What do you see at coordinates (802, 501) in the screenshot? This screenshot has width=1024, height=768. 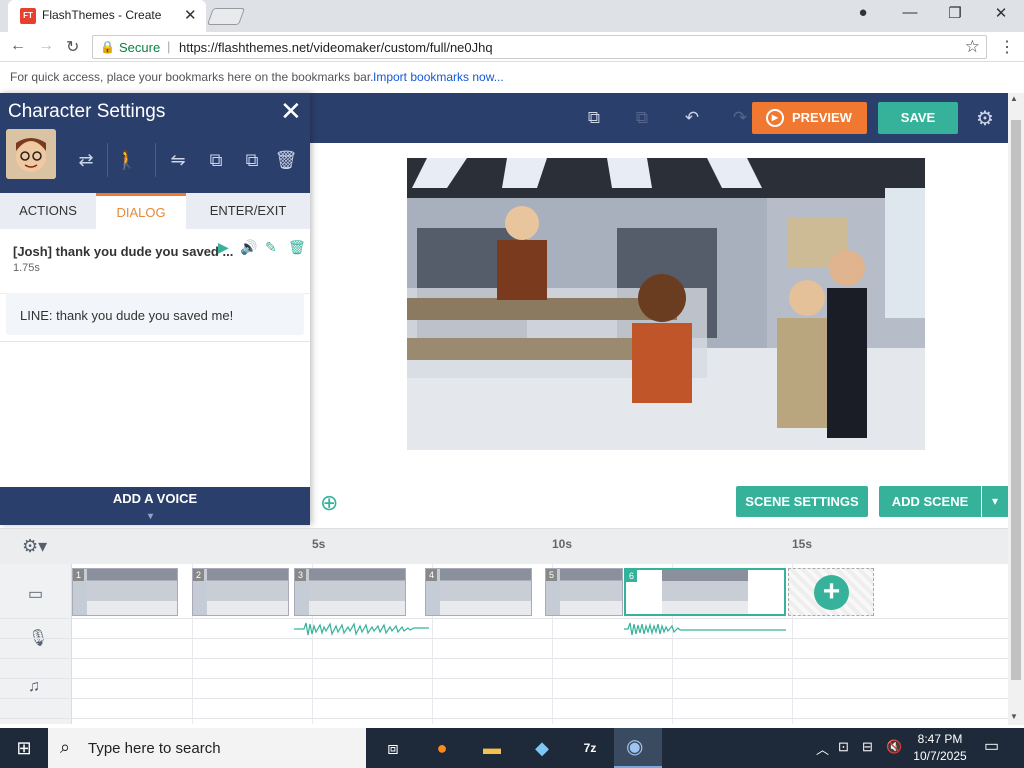 I see `scene-settings-button: SCENE SETTINGS` at bounding box center [802, 501].